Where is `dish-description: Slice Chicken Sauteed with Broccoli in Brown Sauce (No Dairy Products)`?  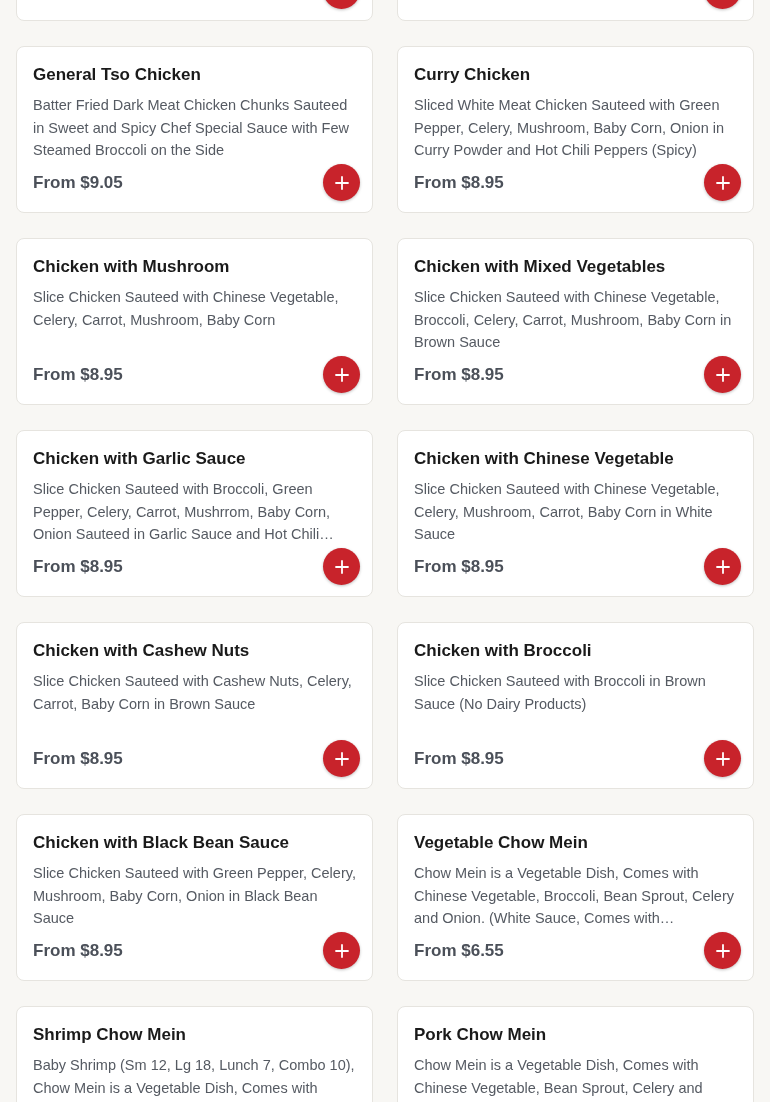
dish-description: Slice Chicken Sauteed with Broccoli in Brown Sauce (No Dairy Products) is located at coordinates (560, 693).